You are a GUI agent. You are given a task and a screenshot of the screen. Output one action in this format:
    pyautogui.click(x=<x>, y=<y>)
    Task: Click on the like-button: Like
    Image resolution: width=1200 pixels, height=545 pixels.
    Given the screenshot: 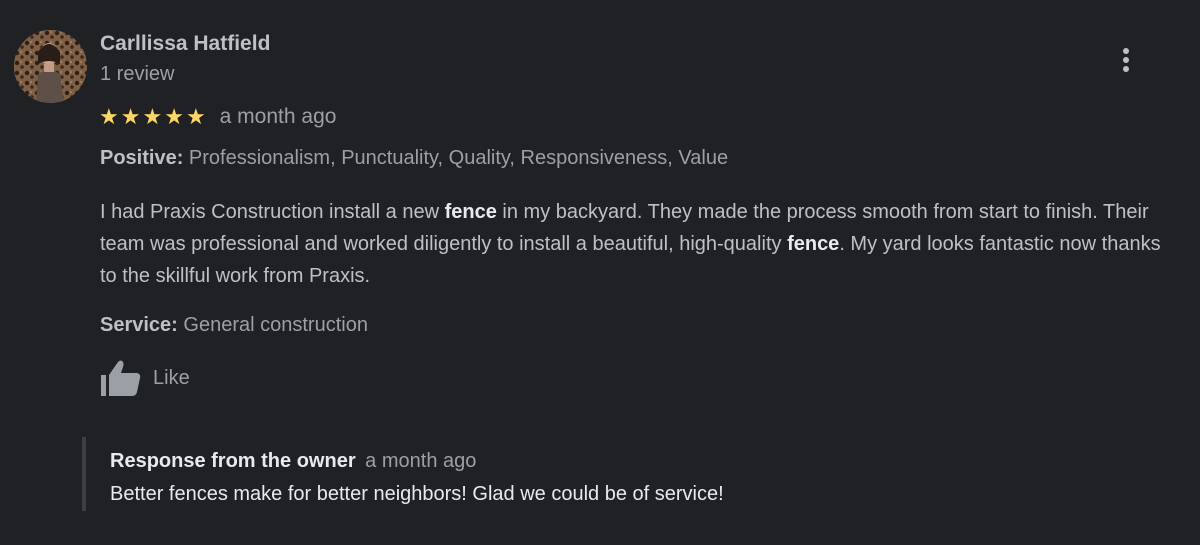 What is the action you would take?
    pyautogui.click(x=145, y=378)
    